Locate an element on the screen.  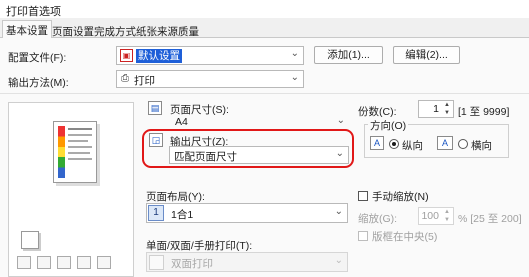
layout-label: 页面布局(Y): is located at coordinates (175, 197).